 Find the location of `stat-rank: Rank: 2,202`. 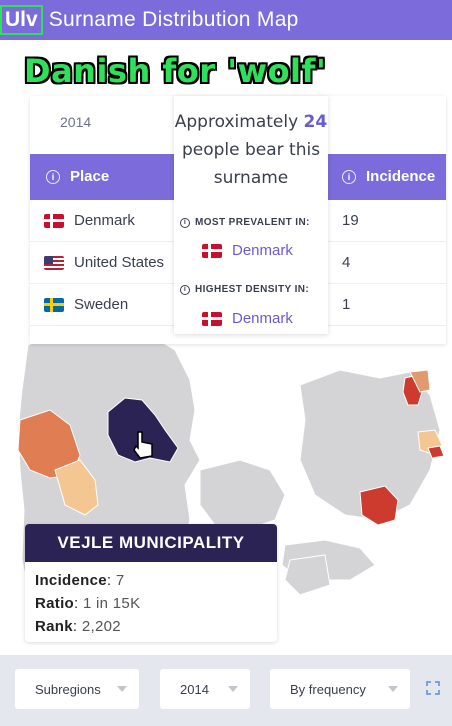

stat-rank: Rank: 2,202 is located at coordinates (78, 626).